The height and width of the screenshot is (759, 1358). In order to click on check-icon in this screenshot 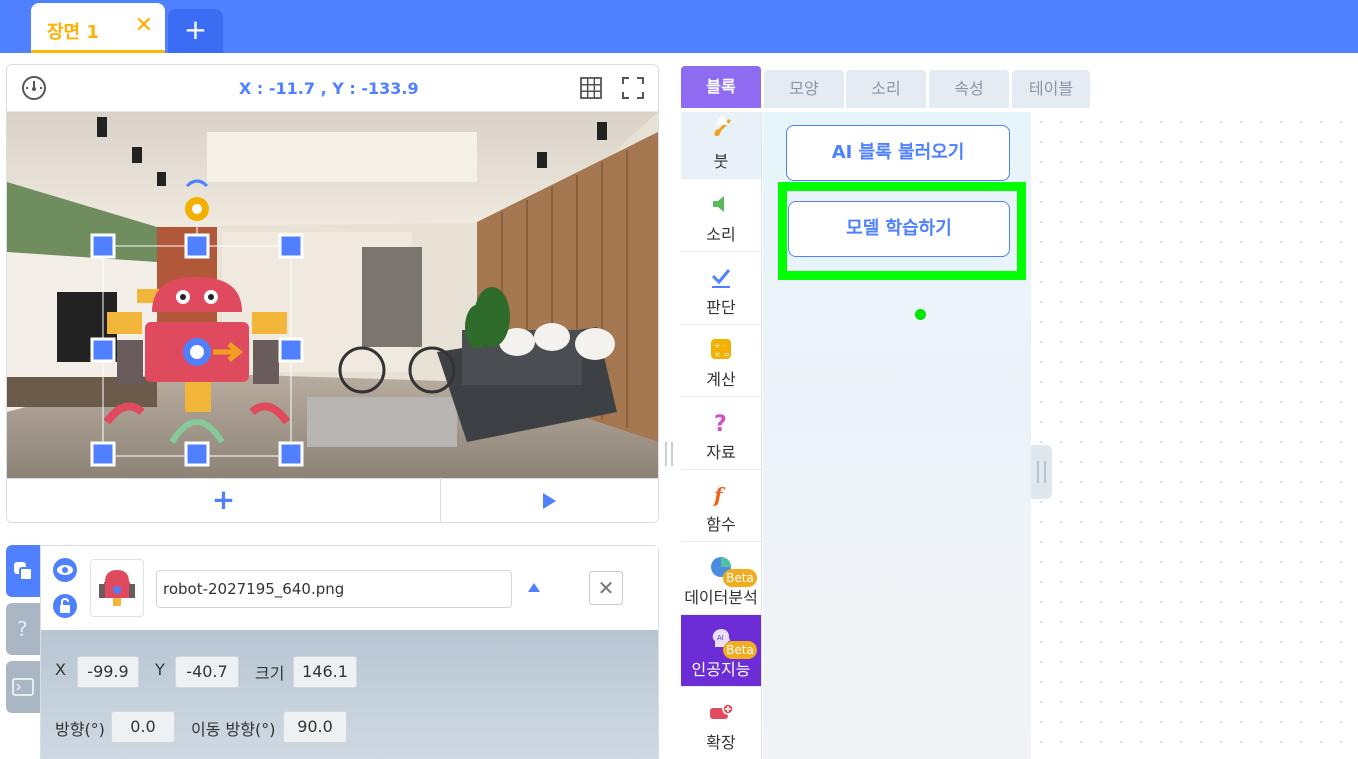, I will do `click(721, 278)`.